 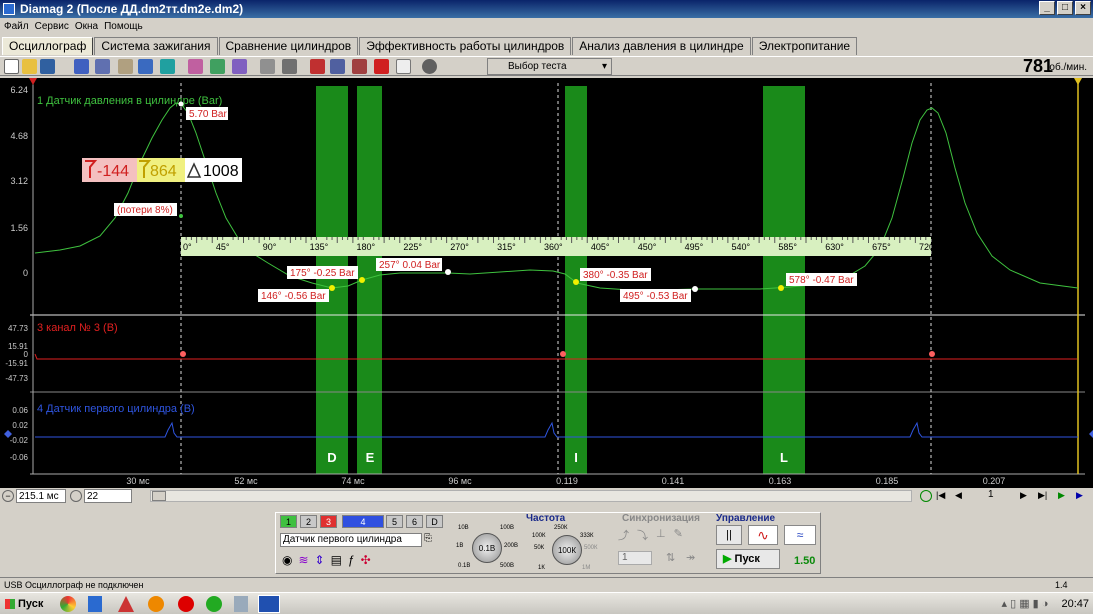 I want to click on time-scrollbar-track, so click(x=531, y=496).